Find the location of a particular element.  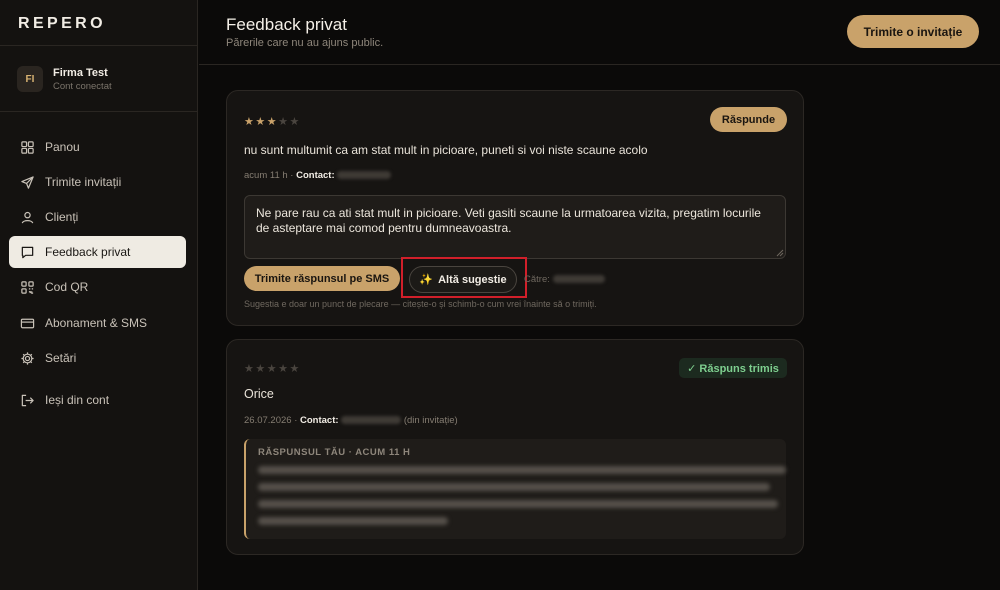

sidebar-item-iesi-din-cont: Ieși din cont is located at coordinates (97, 400).